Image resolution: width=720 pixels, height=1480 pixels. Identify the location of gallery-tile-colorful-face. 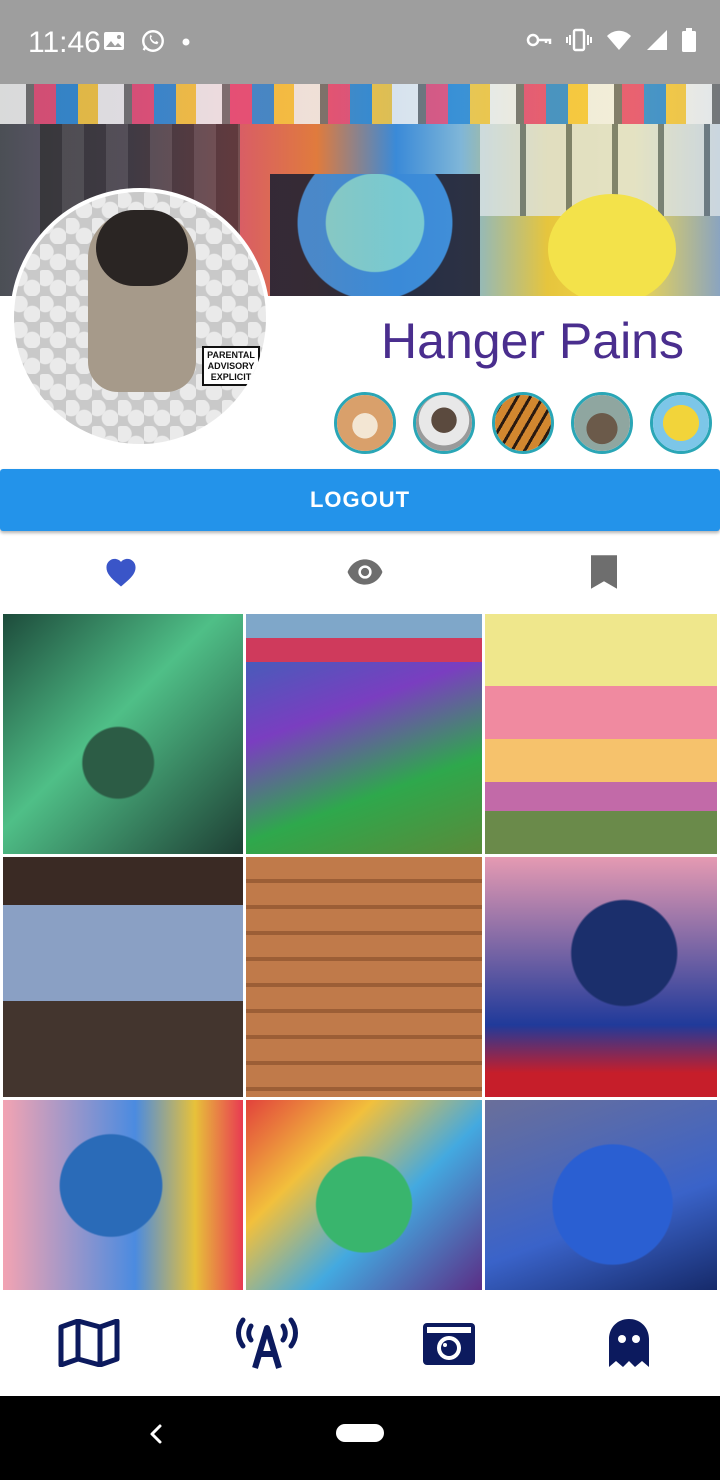
(364, 1195).